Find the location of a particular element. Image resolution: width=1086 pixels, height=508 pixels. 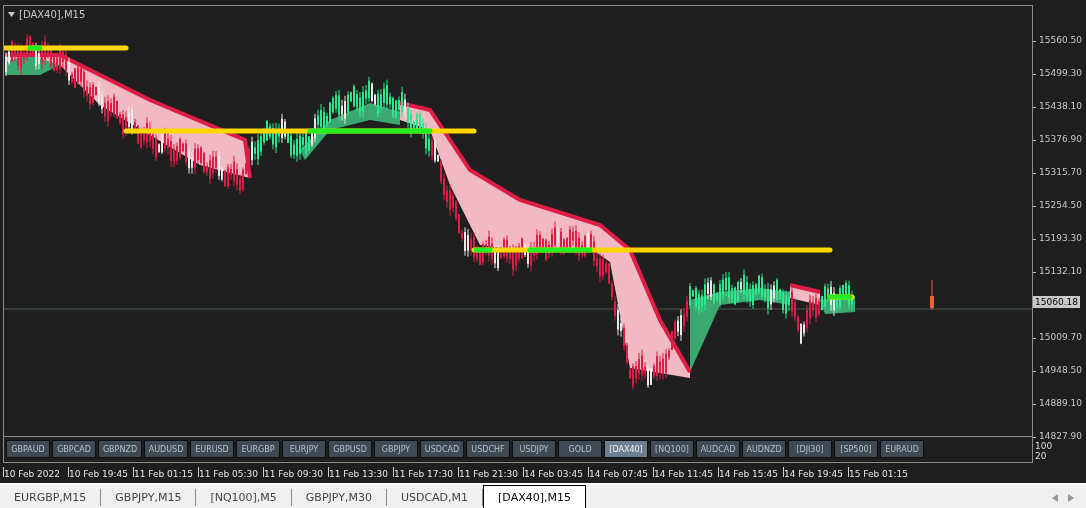

symbol-button: GBPCAD is located at coordinates (74, 449).